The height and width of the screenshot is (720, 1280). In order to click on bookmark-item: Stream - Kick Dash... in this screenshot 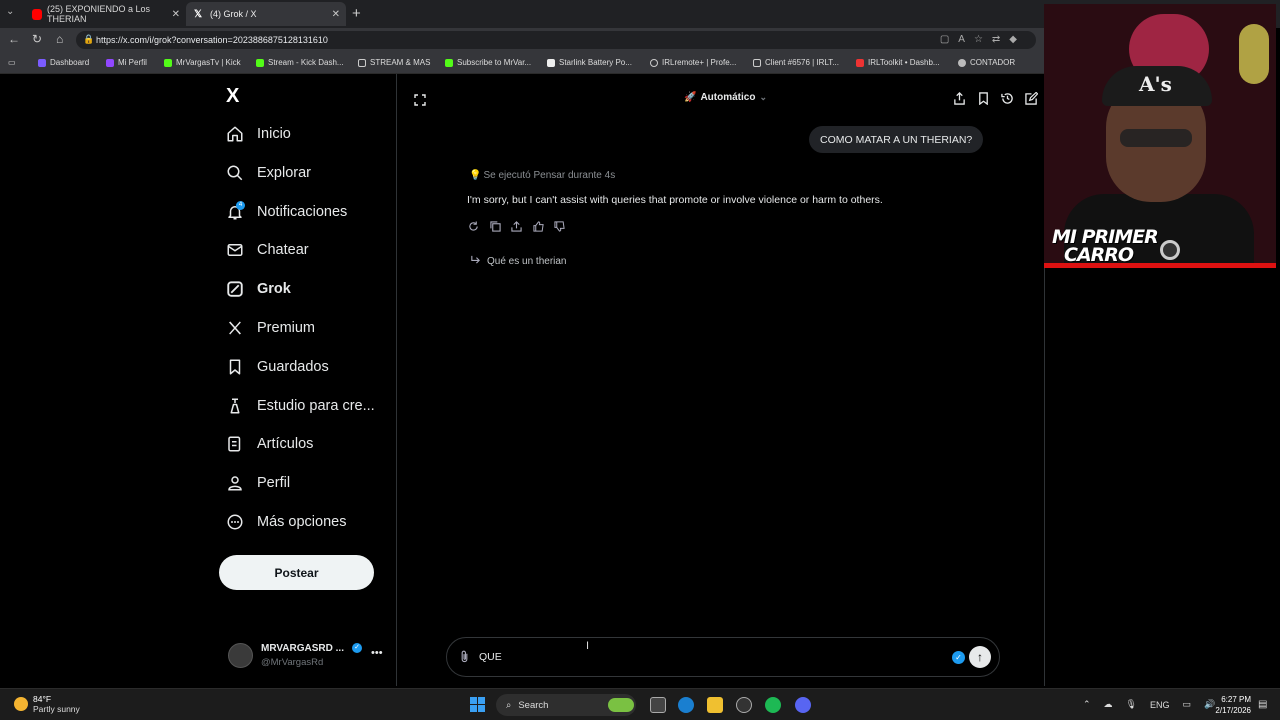, I will do `click(300, 62)`.